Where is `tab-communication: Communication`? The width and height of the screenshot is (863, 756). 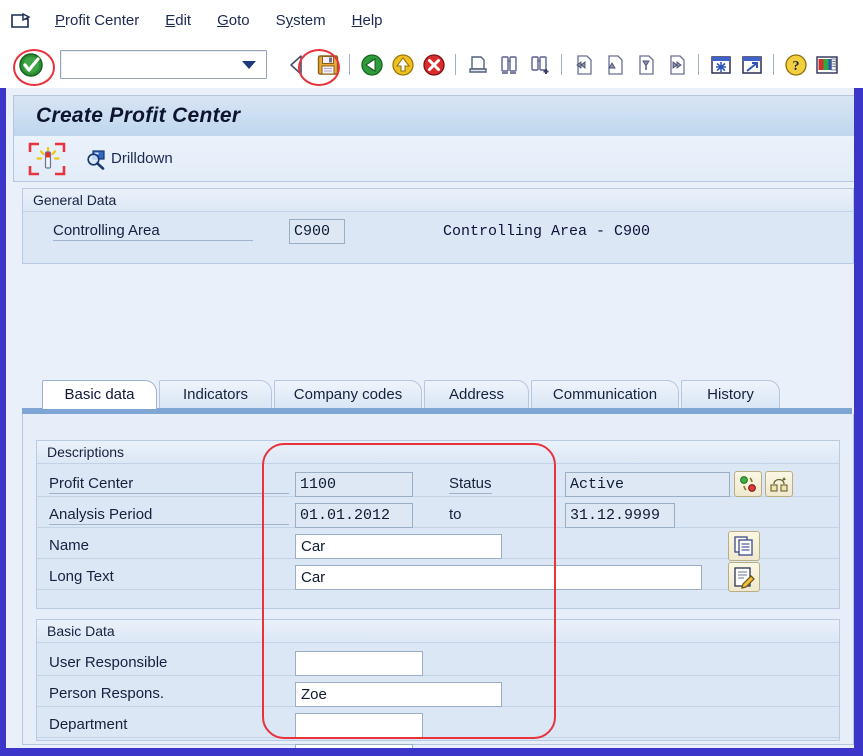 tab-communication: Communication is located at coordinates (605, 394).